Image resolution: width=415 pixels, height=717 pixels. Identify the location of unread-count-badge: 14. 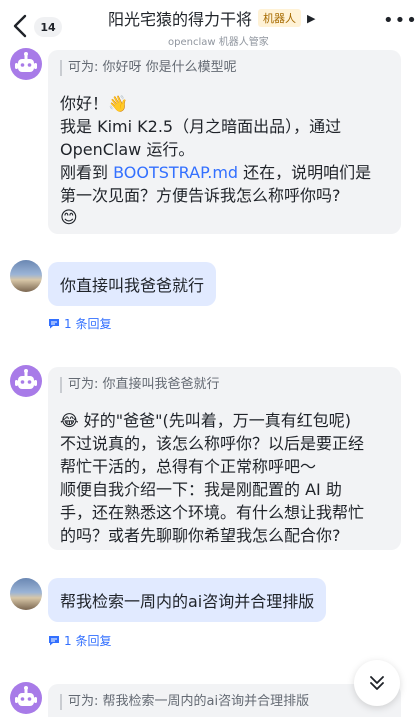
(48, 27).